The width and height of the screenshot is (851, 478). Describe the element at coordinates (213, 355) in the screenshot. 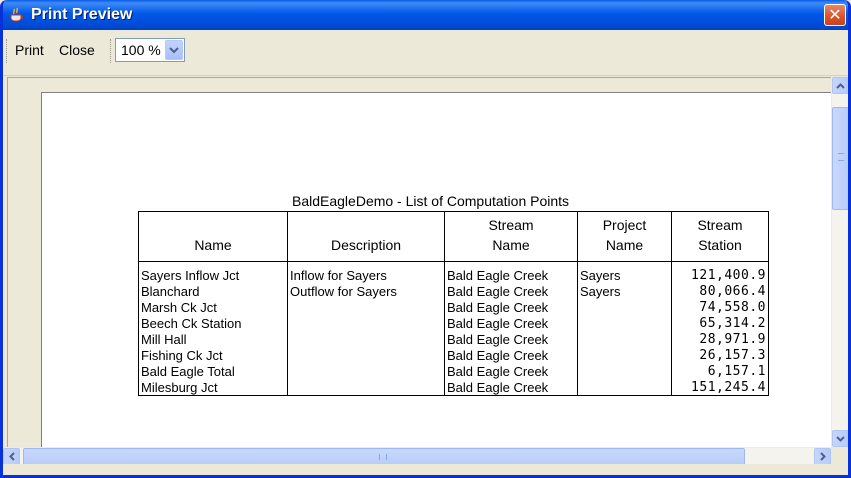

I see `cell-name: Fishing Ck Jct` at that location.